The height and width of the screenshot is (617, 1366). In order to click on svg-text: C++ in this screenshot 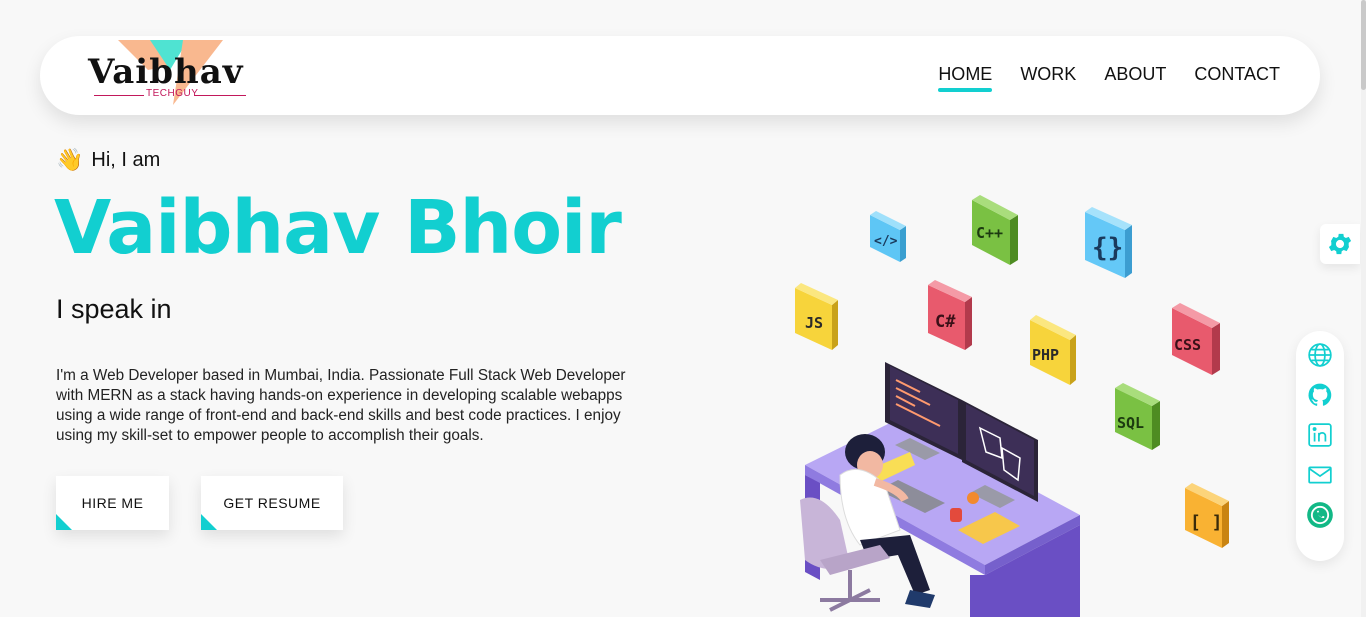, I will do `click(989, 233)`.